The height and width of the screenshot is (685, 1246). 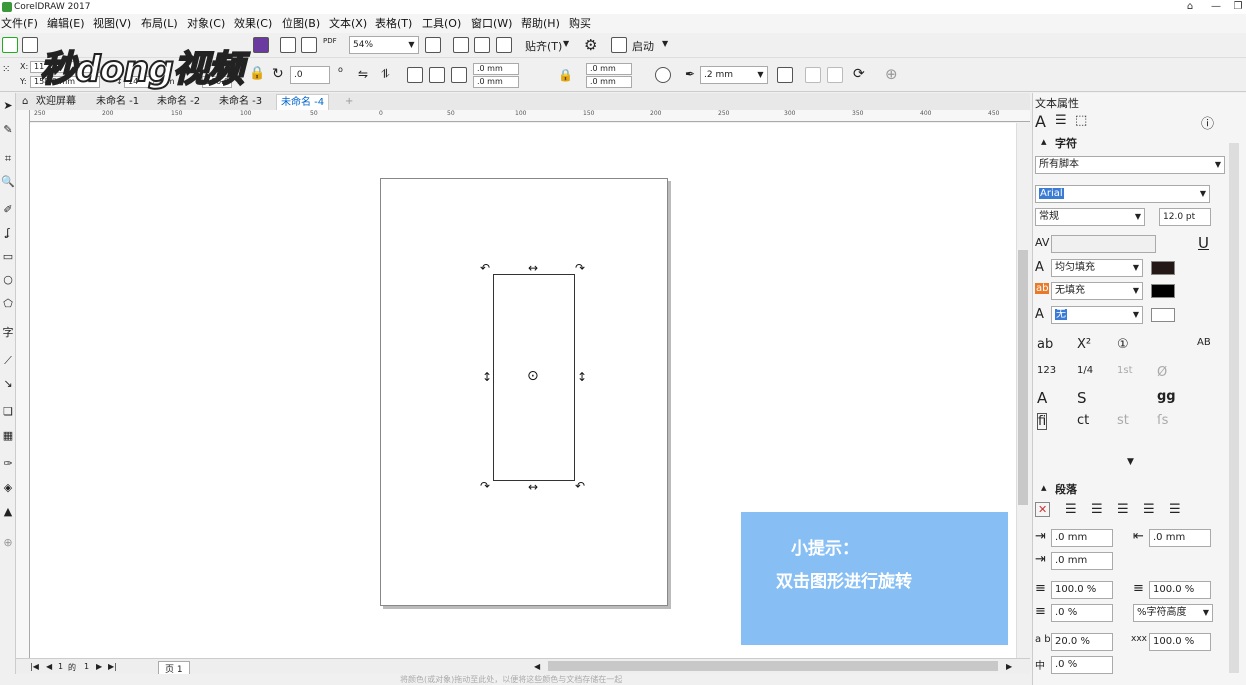 What do you see at coordinates (582, 377) in the screenshot?
I see `skew-handle-right: ↕` at bounding box center [582, 377].